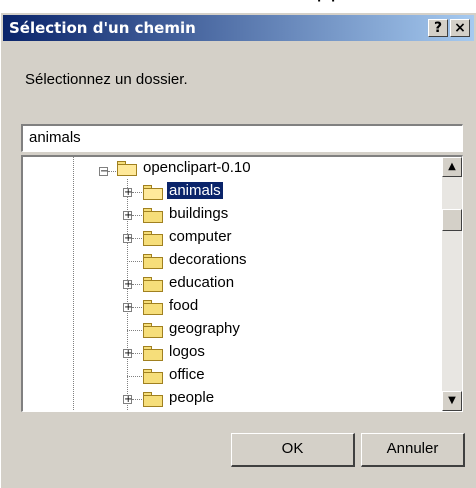  What do you see at coordinates (200, 236) in the screenshot?
I see `tree-item-label: computer` at bounding box center [200, 236].